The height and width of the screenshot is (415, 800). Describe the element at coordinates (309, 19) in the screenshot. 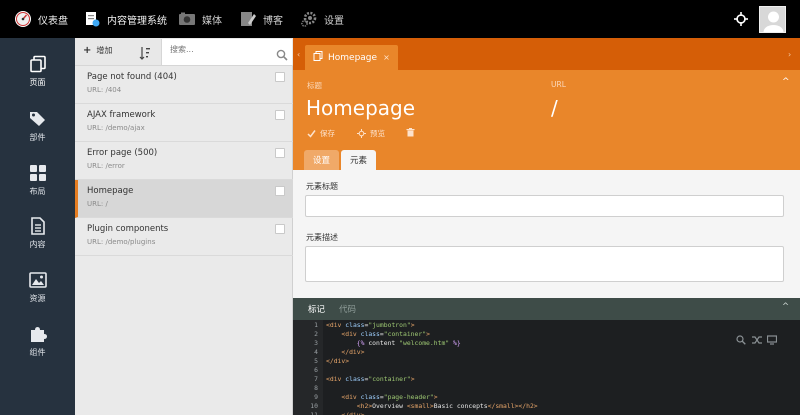

I see `gear-icon` at that location.